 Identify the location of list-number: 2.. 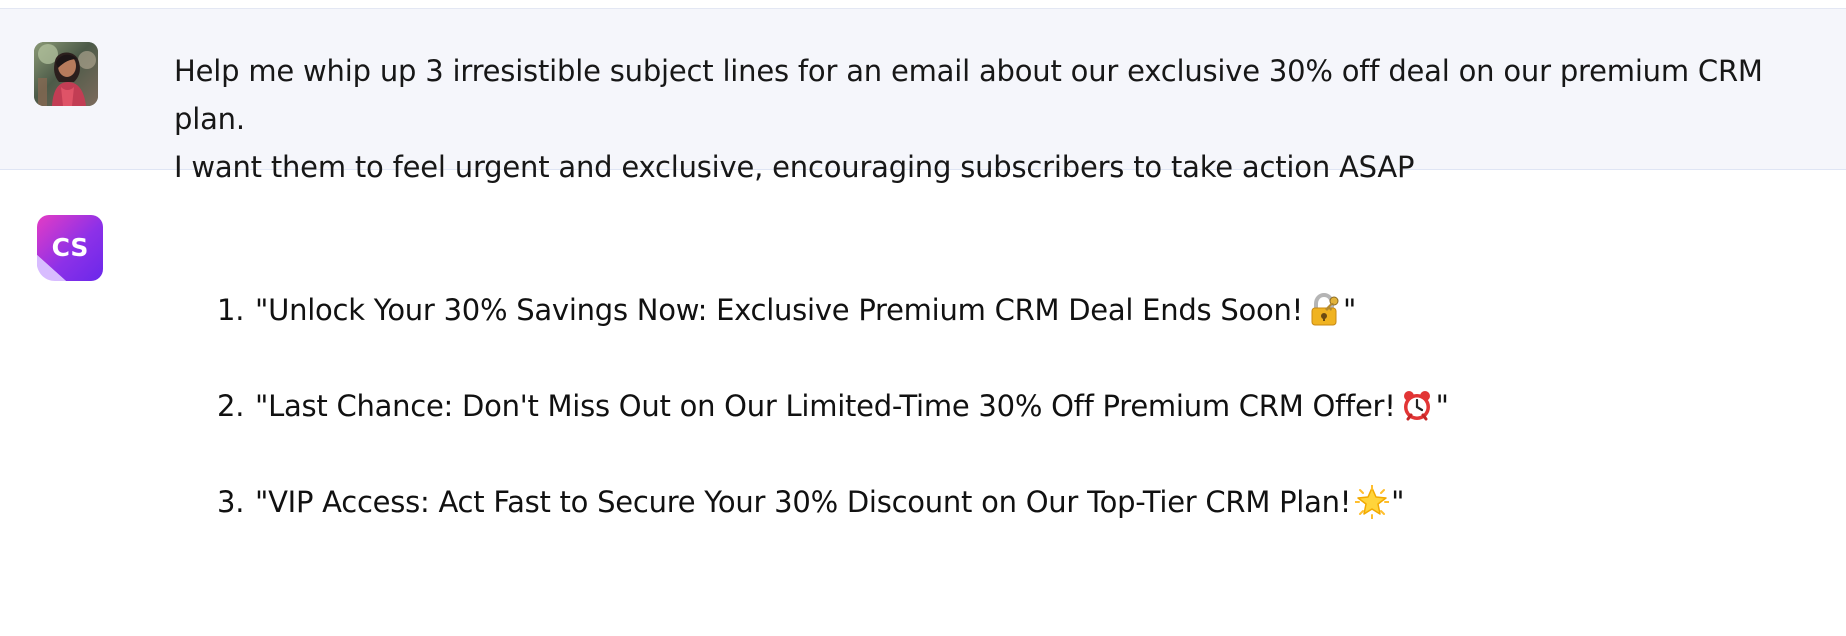
(231, 406).